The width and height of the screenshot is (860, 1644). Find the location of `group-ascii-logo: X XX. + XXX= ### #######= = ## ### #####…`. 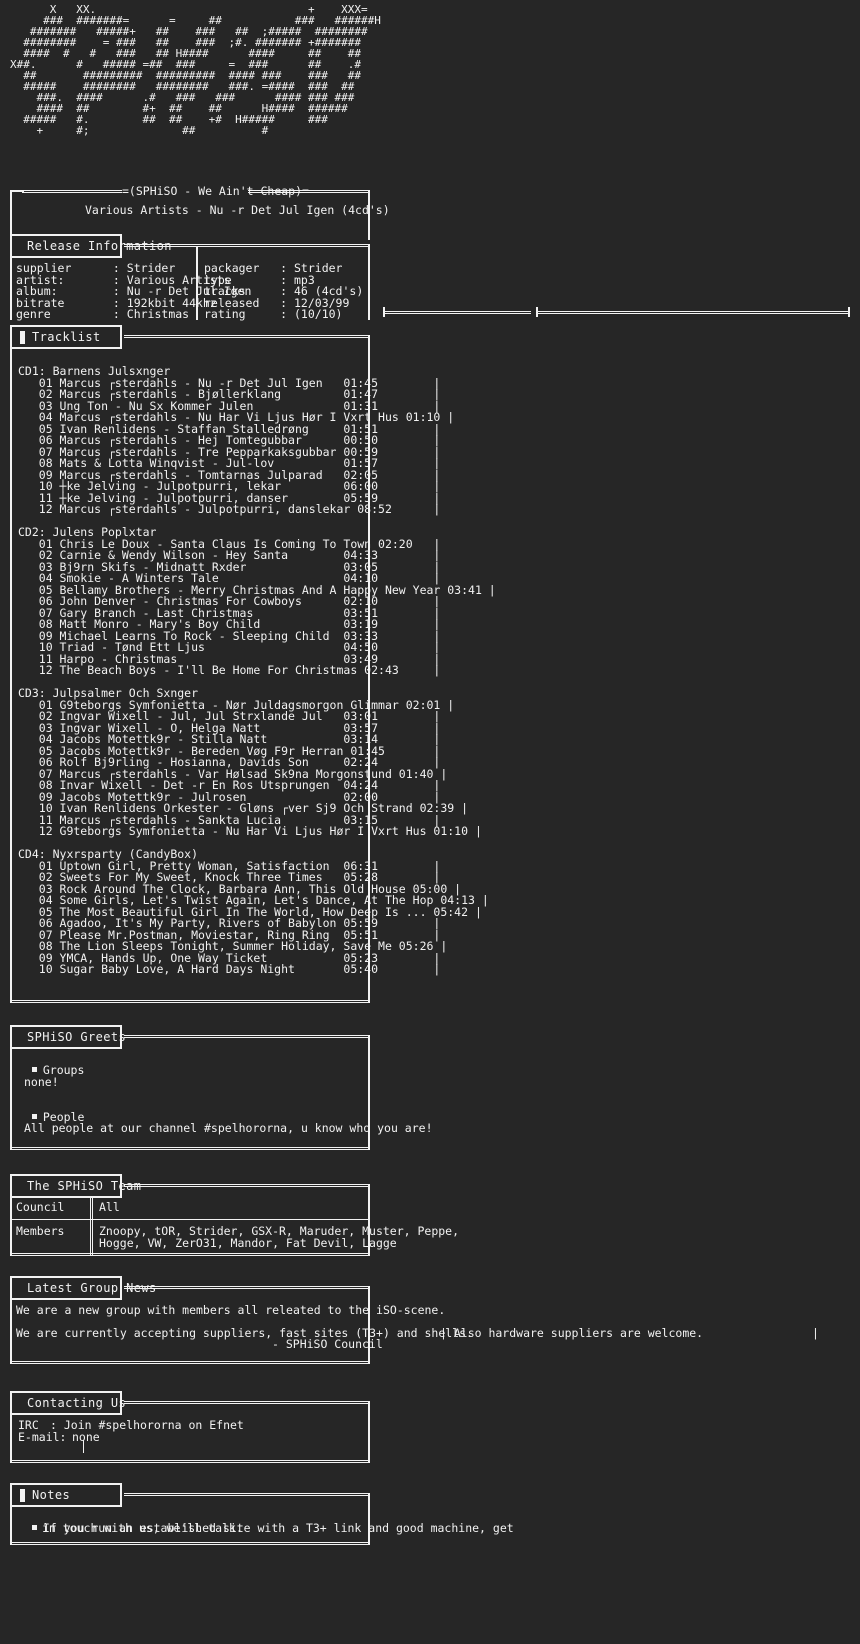

group-ascii-logo: X XX. + XXX= ### #######= = ## ### #####… is located at coordinates (195, 70).